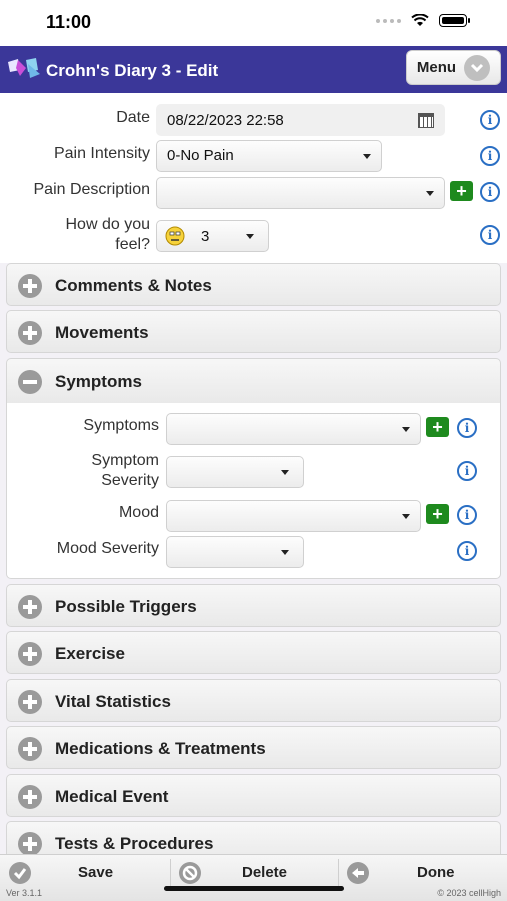  What do you see at coordinates (437, 427) in the screenshot?
I see `add-symptom-button: +` at bounding box center [437, 427].